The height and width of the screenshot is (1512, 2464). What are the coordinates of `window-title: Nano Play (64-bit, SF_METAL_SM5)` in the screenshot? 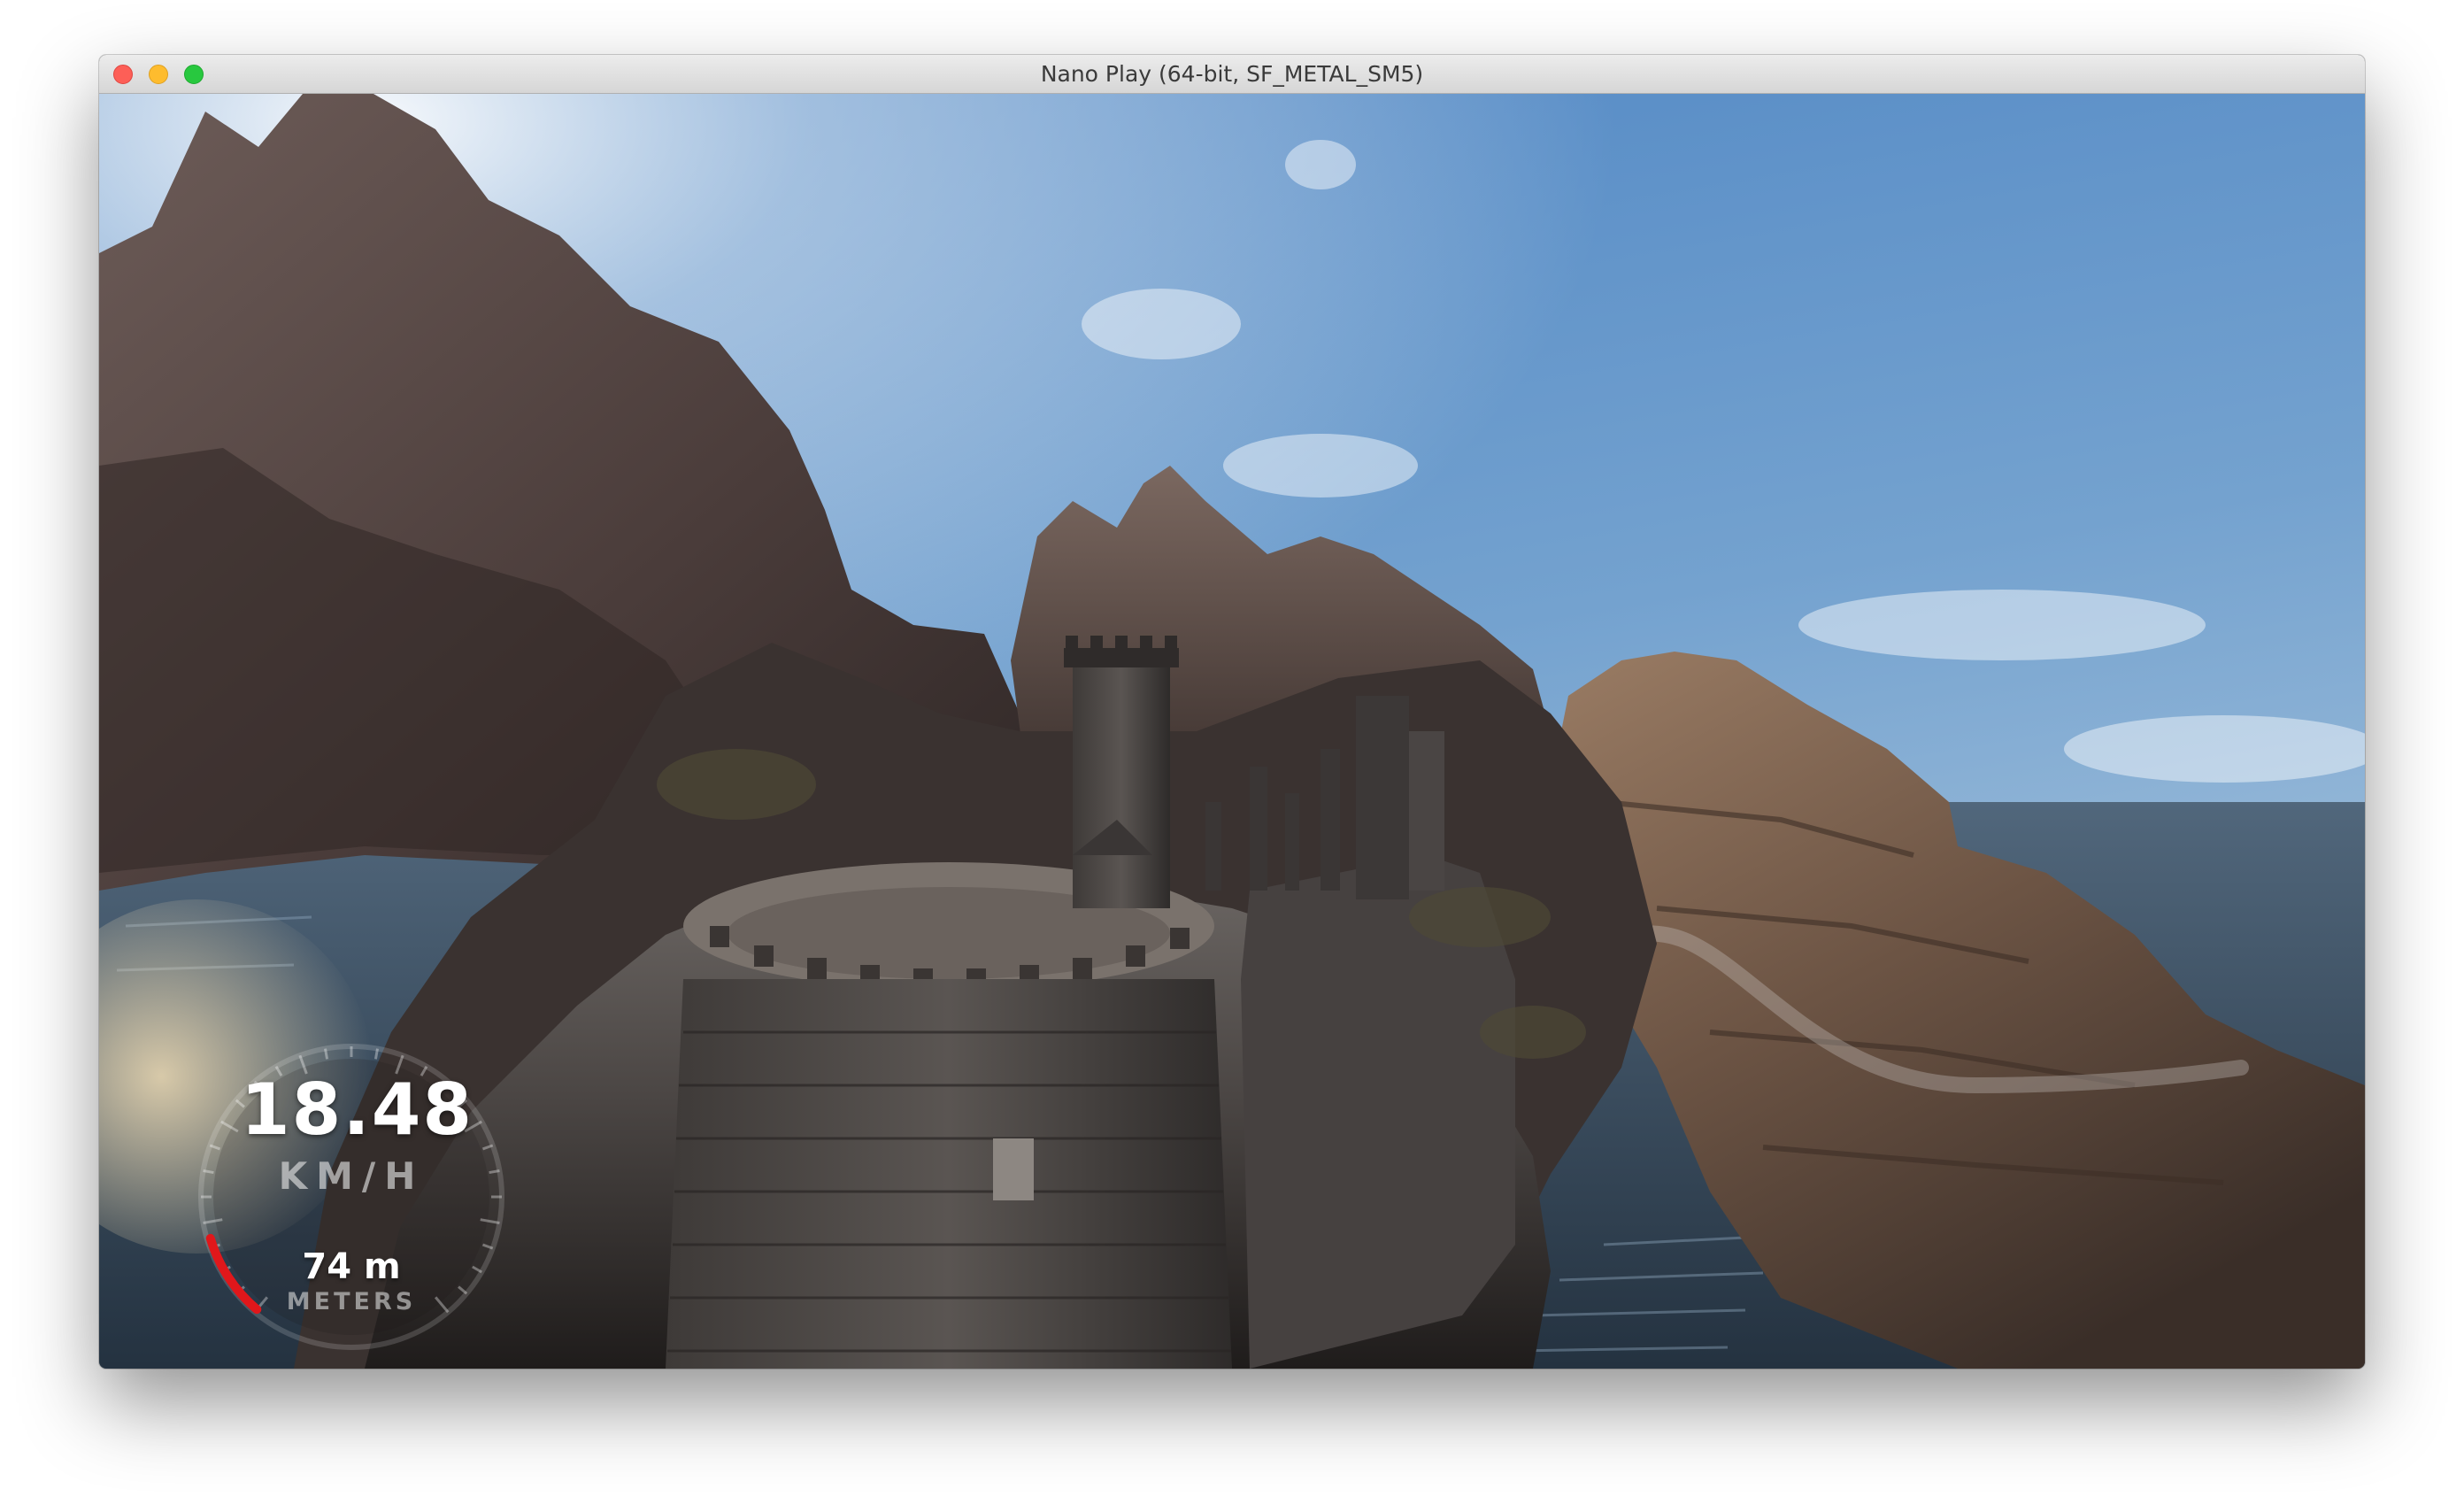 It's located at (1232, 74).